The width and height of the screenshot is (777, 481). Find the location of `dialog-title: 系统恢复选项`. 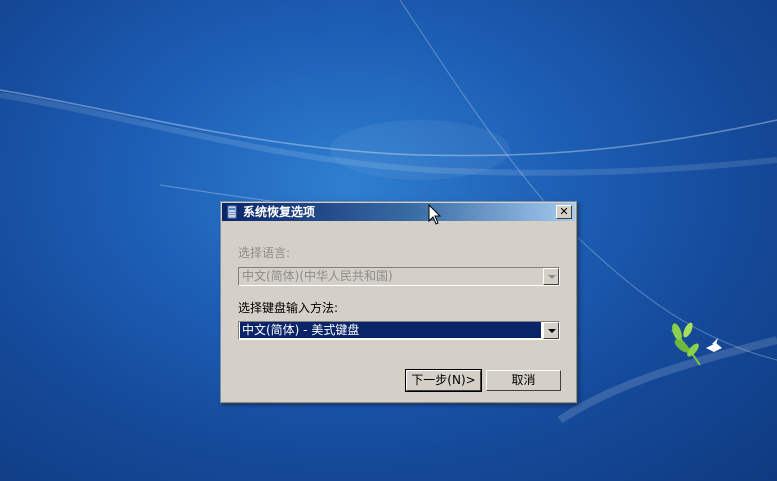

dialog-title: 系统恢复选项 is located at coordinates (279, 212).